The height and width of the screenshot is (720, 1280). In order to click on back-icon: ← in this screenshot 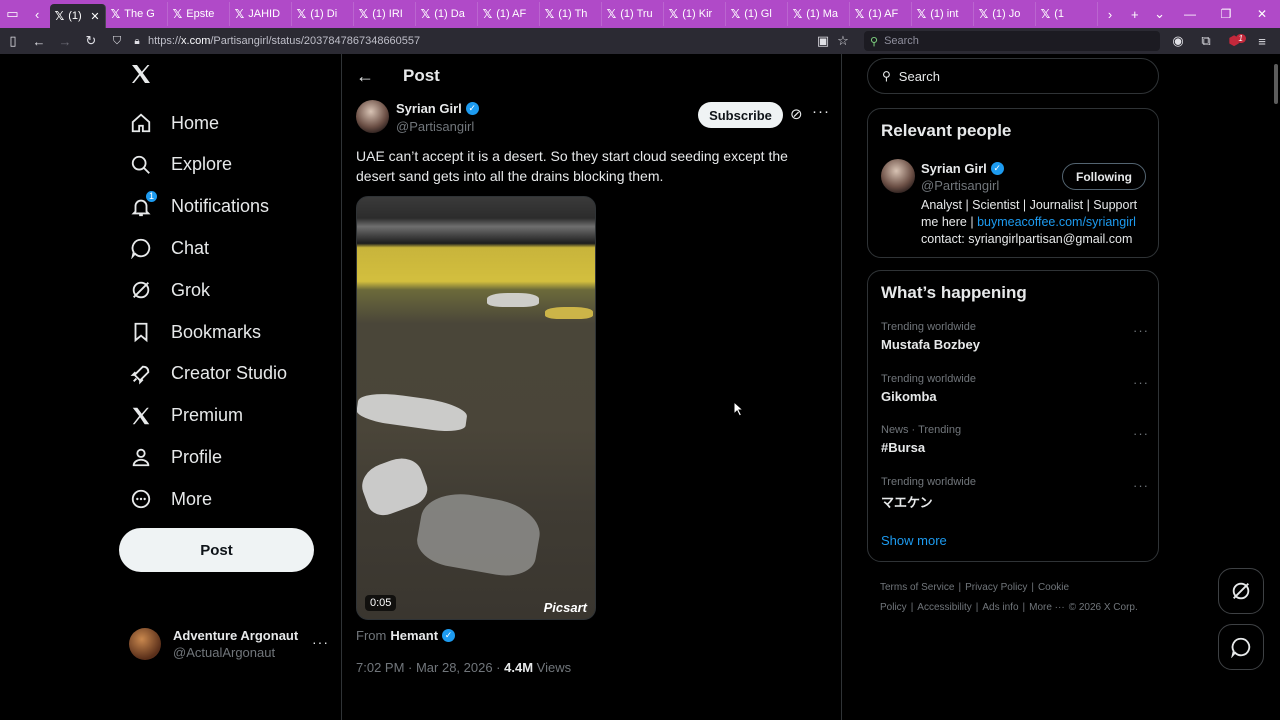, I will do `click(39, 41)`.